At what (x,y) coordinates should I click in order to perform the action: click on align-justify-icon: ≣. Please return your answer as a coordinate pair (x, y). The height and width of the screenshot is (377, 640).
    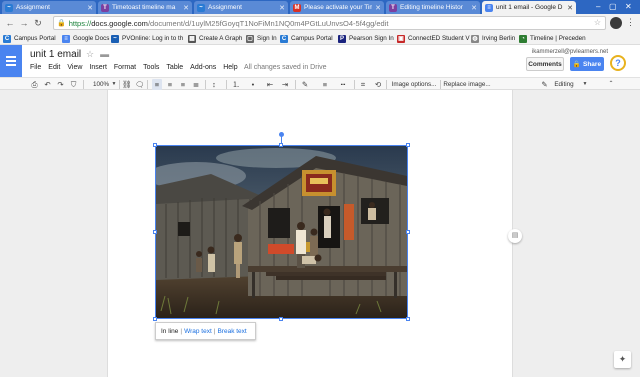
    Looking at the image, I should click on (196, 84).